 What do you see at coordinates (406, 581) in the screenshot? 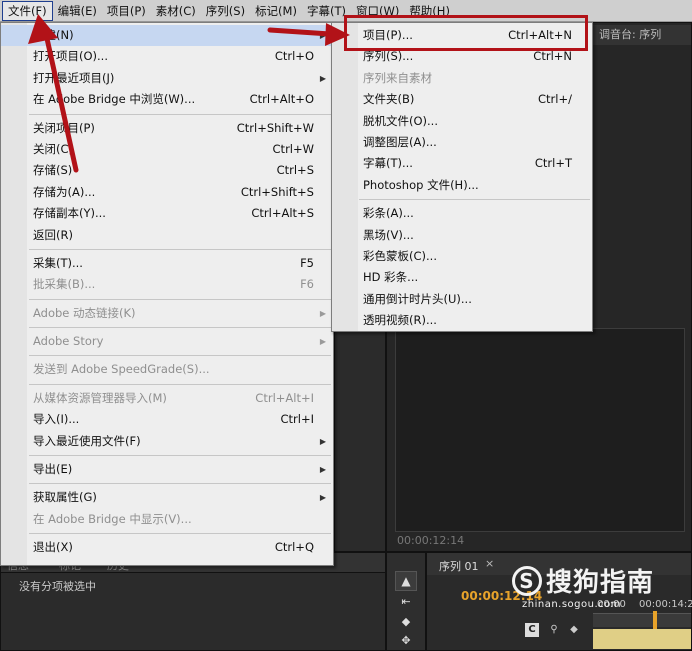
I see `selection-tool-icon: ▲` at bounding box center [406, 581].